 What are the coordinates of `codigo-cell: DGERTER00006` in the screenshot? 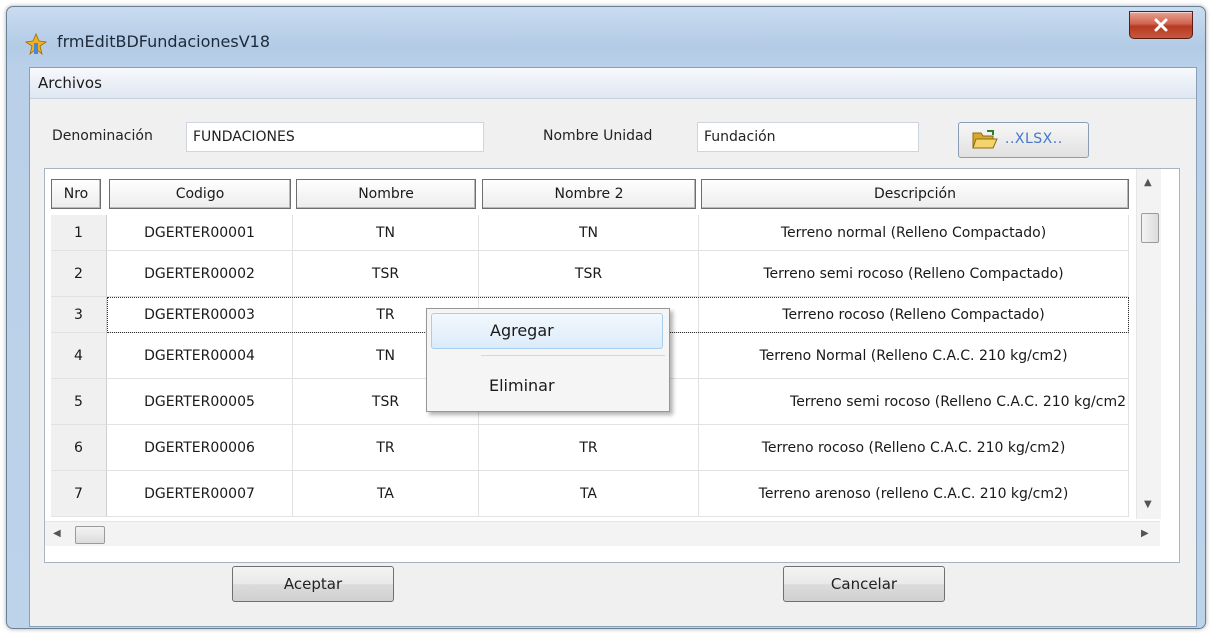 It's located at (200, 448).